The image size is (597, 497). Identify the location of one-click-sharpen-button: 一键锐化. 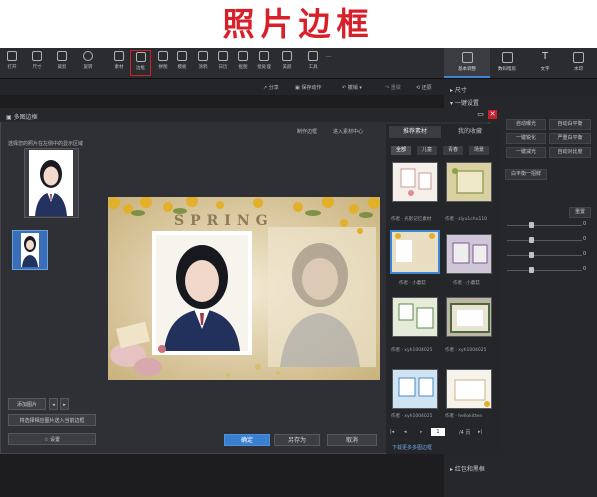
(526, 138).